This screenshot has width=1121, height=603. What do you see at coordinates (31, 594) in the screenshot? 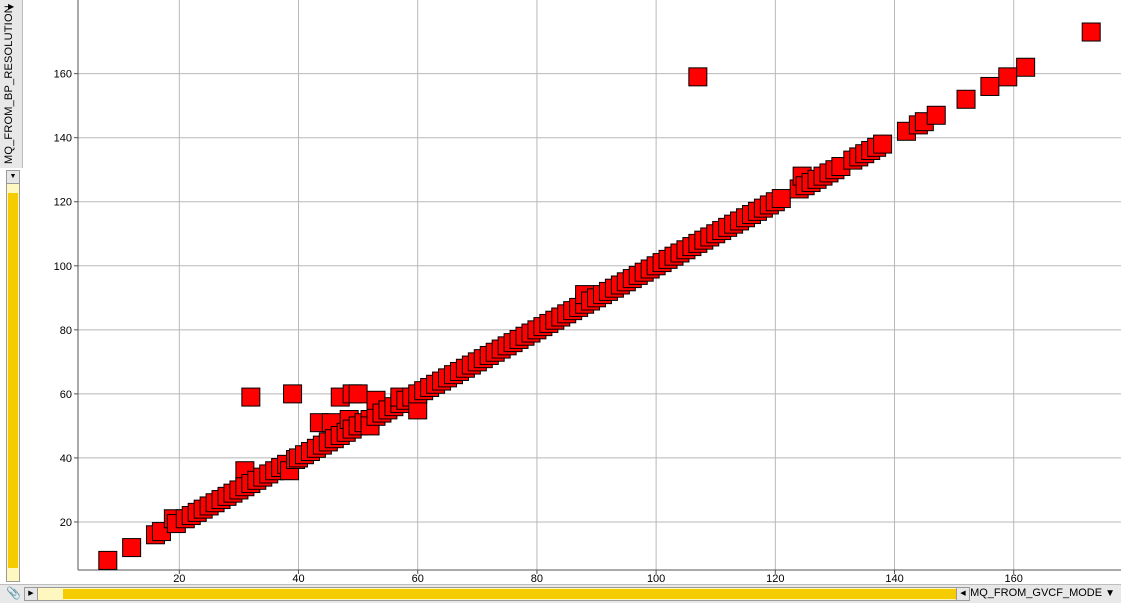
I see `scroll-left-icon: ▶` at bounding box center [31, 594].